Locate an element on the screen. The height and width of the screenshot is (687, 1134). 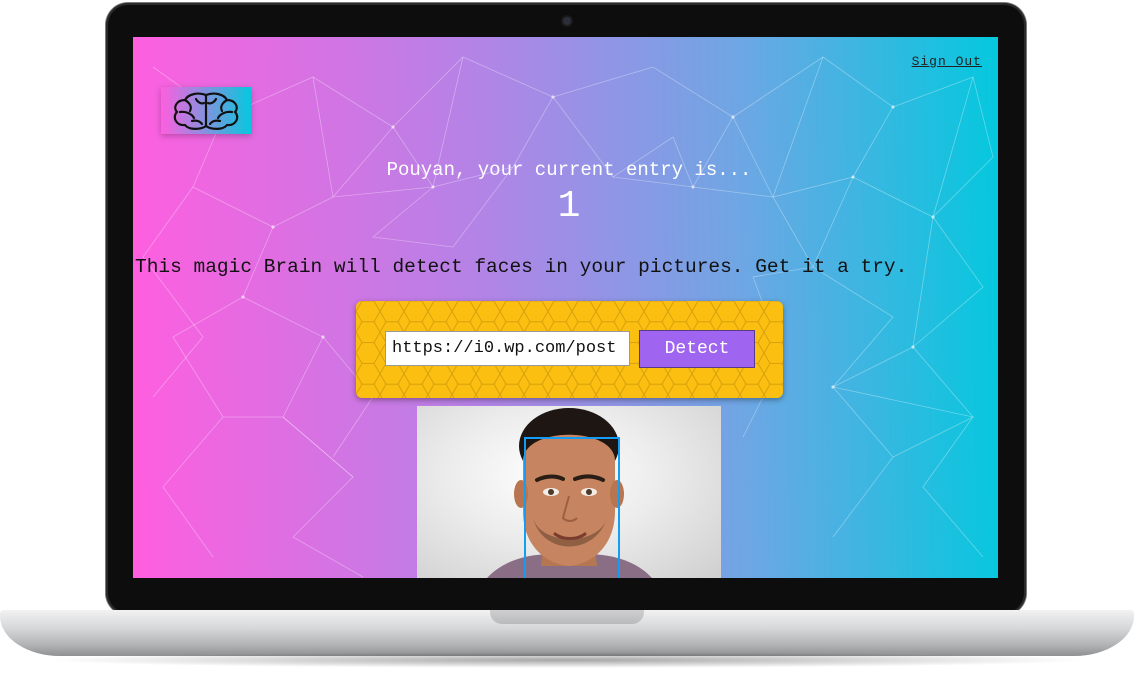
laptop-lid-notch is located at coordinates (567, 617).